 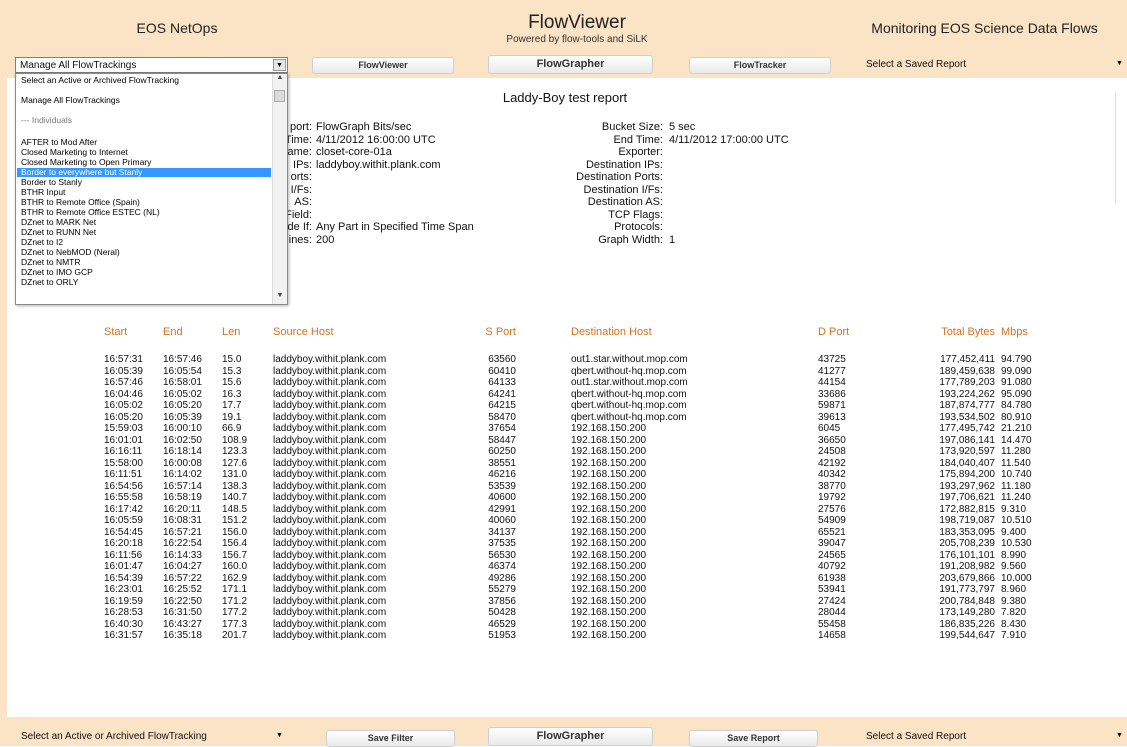 What do you see at coordinates (51, 182) in the screenshot?
I see `dropdown-option: Border to Stanly` at bounding box center [51, 182].